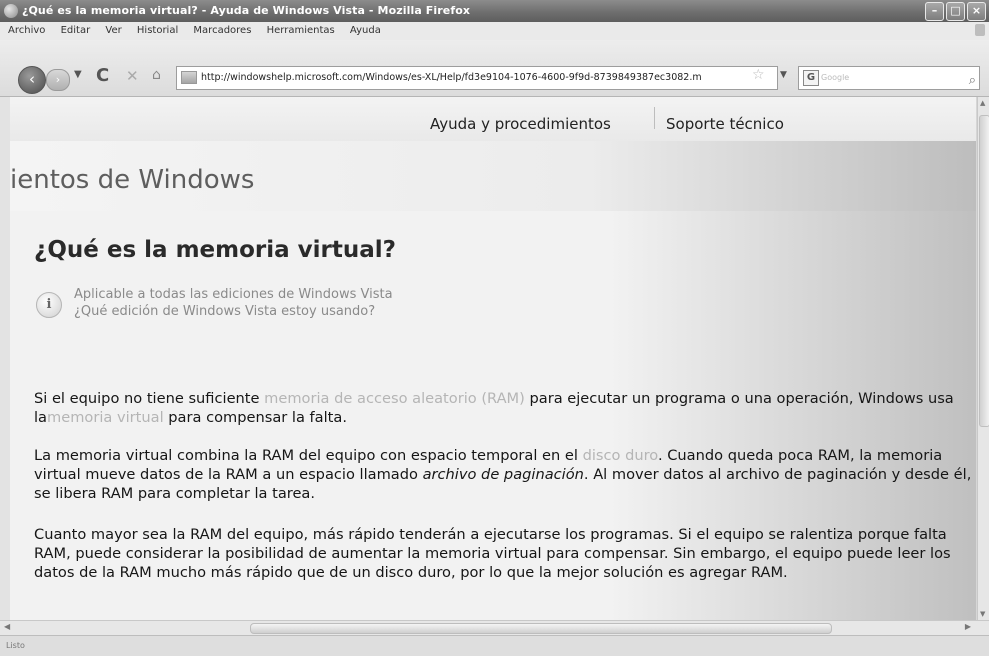 The width and height of the screenshot is (989, 656). I want to click on vertical-scrollbar: ▲ ▼, so click(983, 358).